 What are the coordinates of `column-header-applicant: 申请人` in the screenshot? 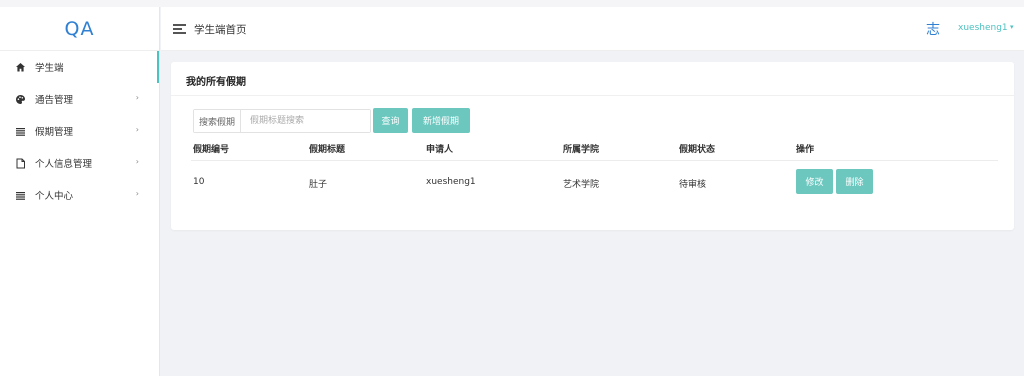 It's located at (440, 150).